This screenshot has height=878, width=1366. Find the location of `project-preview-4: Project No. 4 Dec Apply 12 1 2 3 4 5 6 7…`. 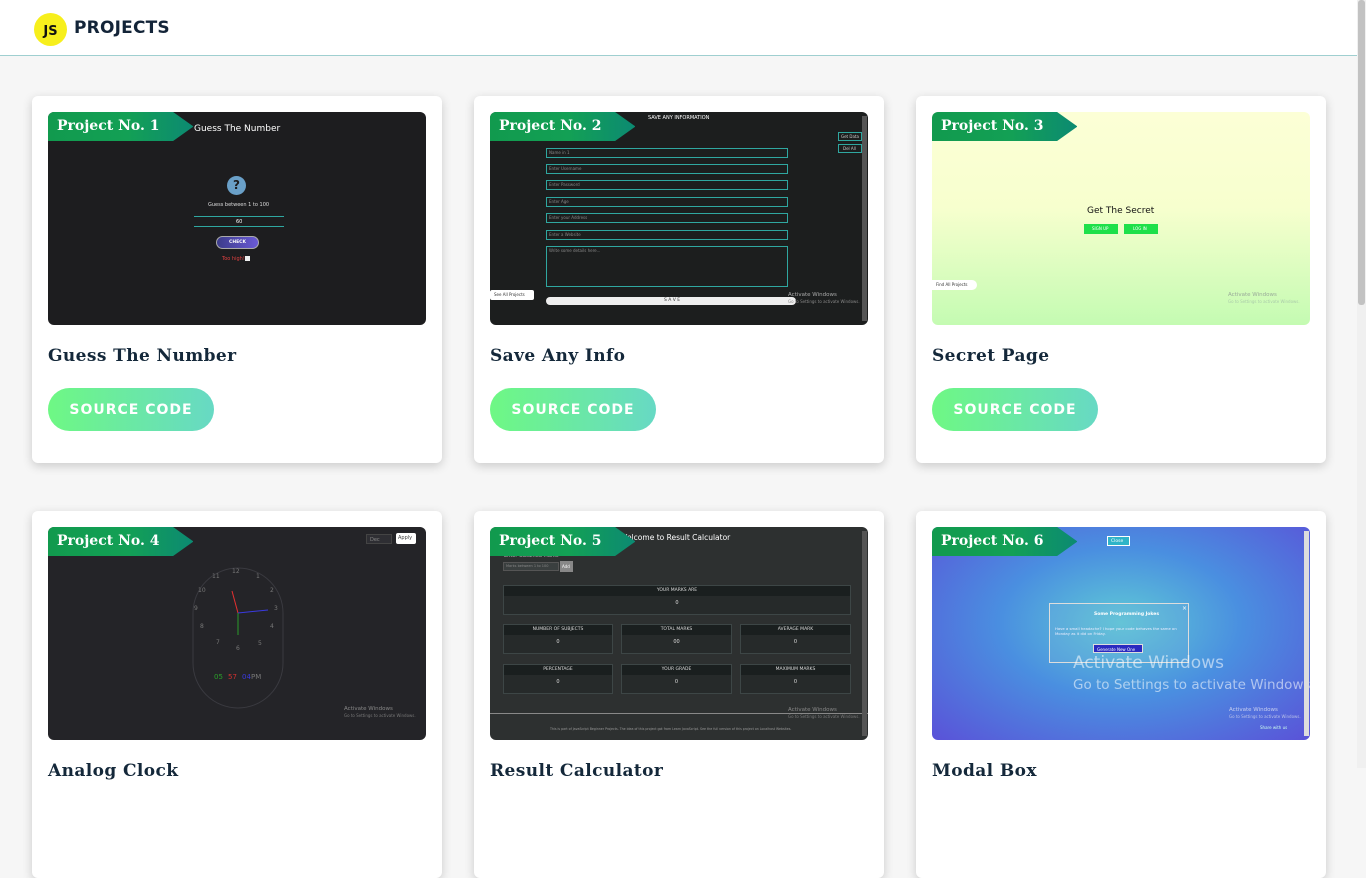

project-preview-4: Project No. 4 Dec Apply 12 1 2 3 4 5 6 7… is located at coordinates (237, 633).